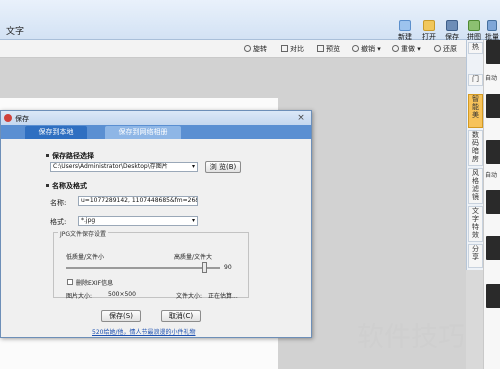 The image size is (500, 369). What do you see at coordinates (79, 296) in the screenshot?
I see `image-size-label: 图片大小:` at bounding box center [79, 296].